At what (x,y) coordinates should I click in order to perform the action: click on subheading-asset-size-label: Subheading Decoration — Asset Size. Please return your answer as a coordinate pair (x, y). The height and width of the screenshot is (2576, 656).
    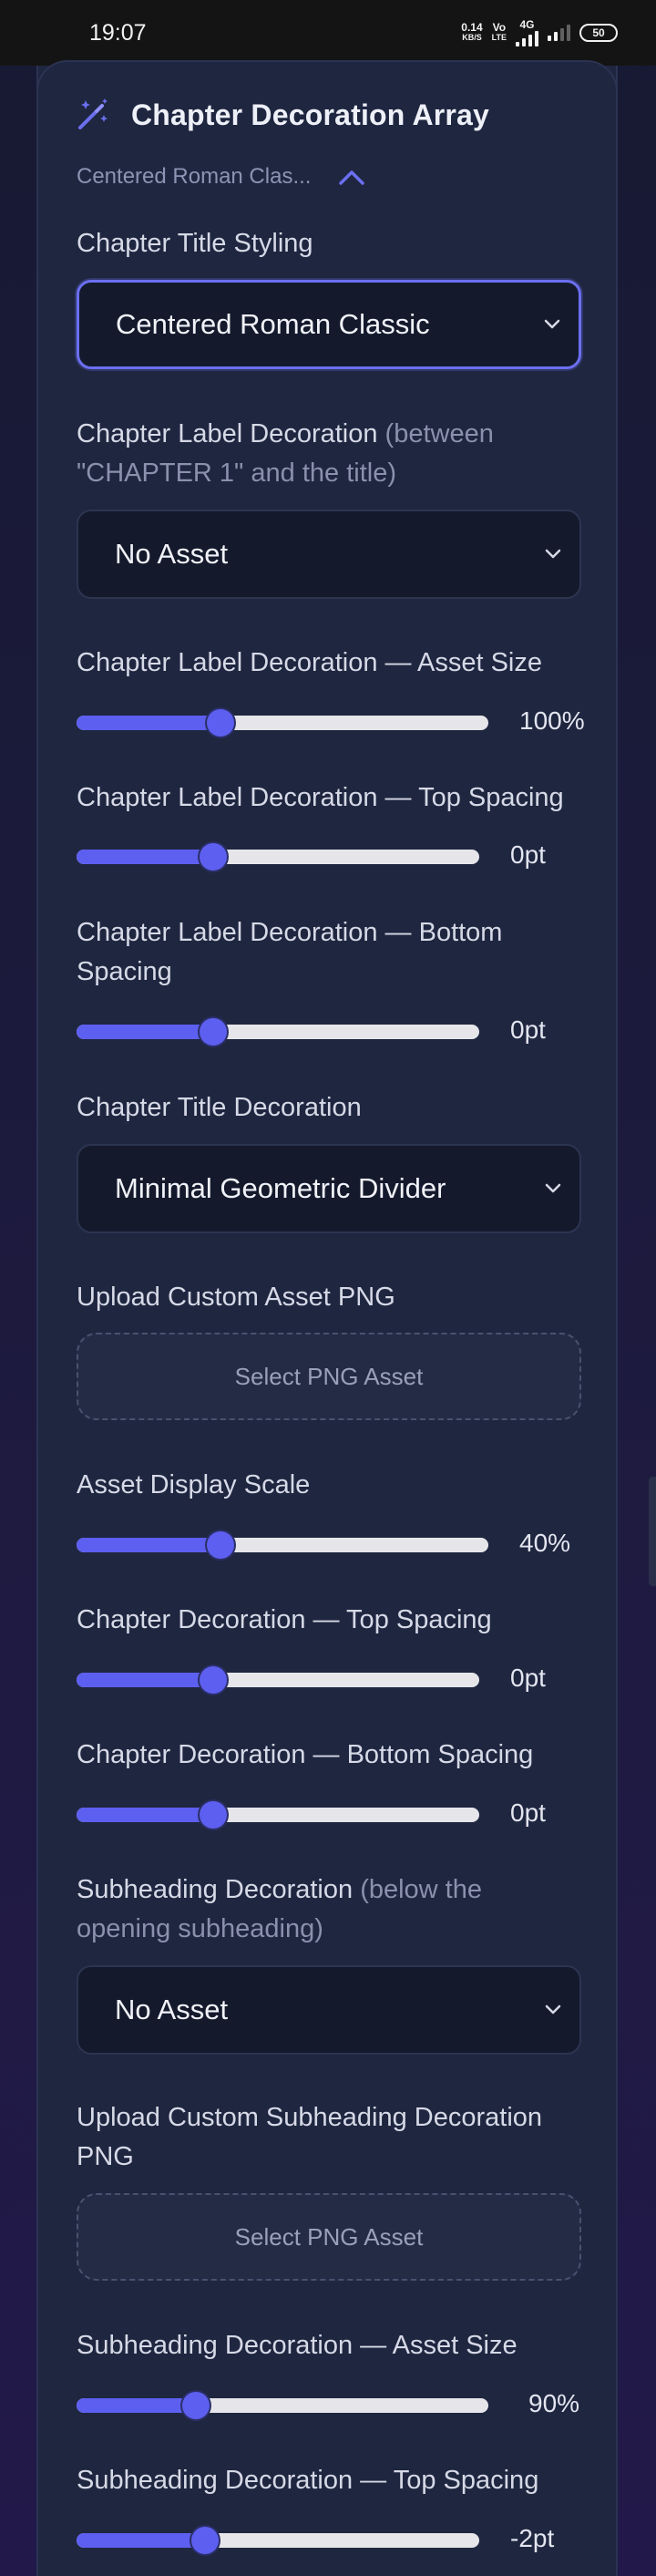
    Looking at the image, I should click on (297, 2345).